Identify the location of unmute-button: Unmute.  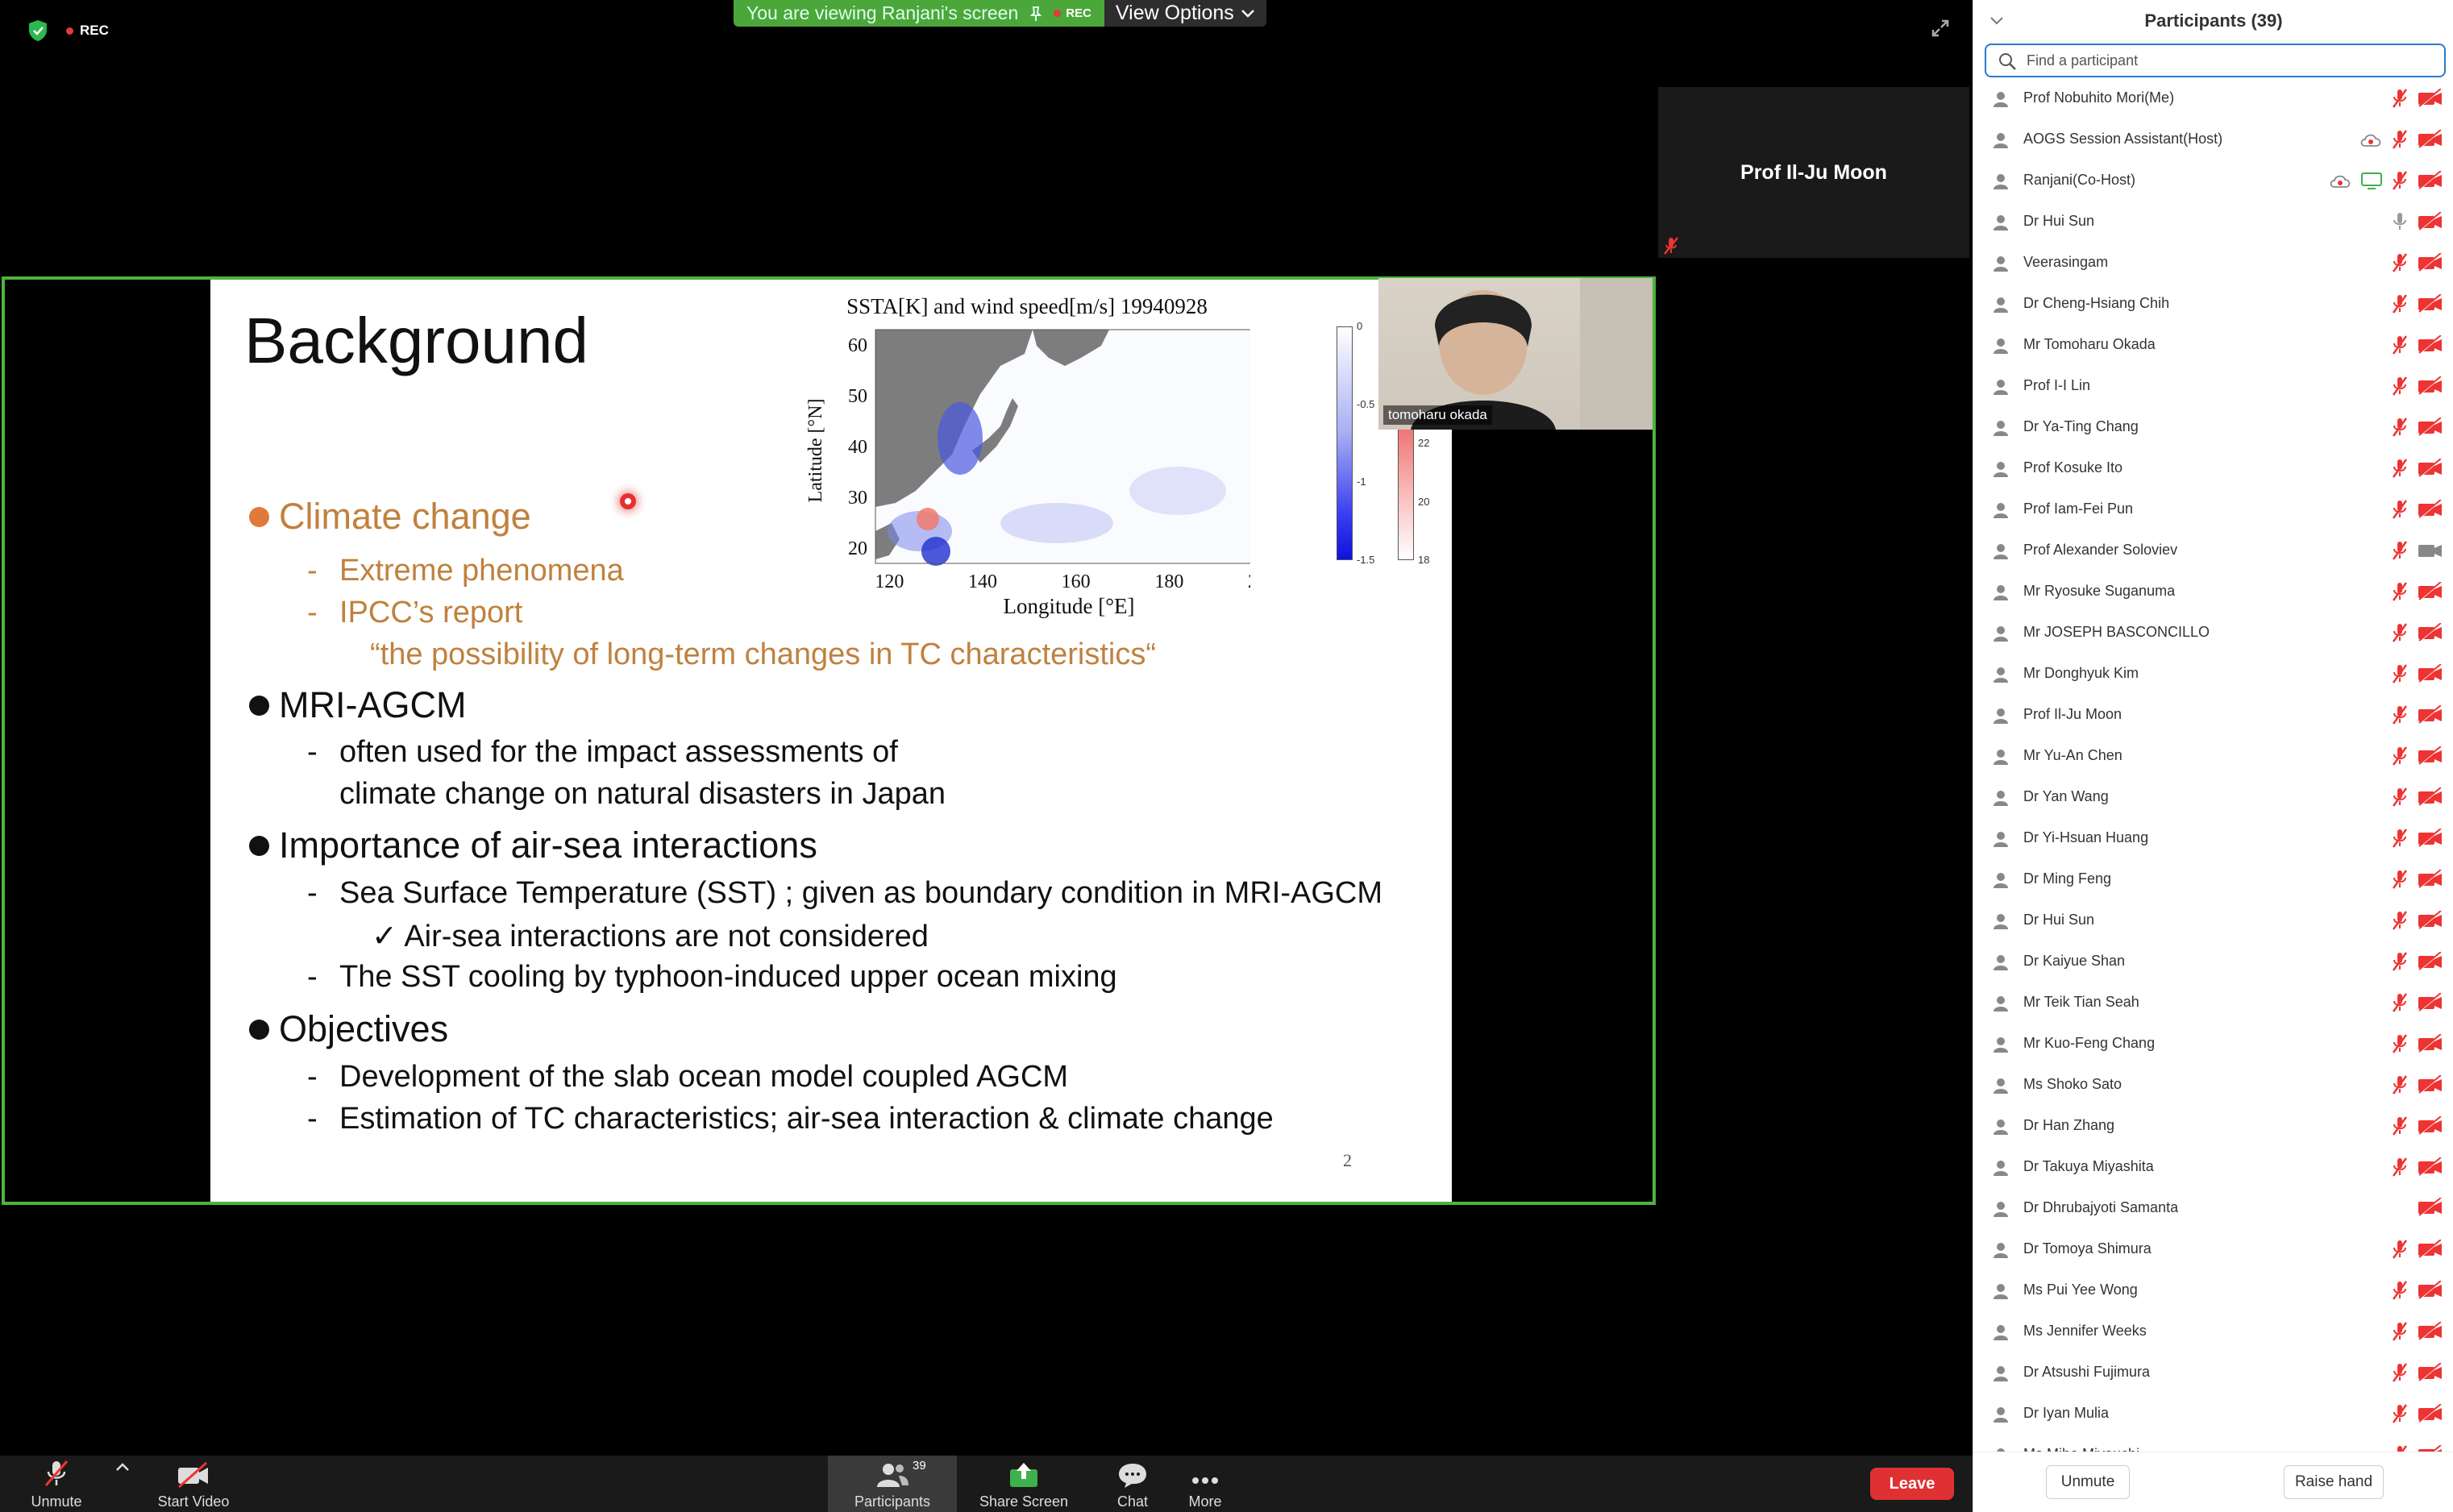
(56, 1484).